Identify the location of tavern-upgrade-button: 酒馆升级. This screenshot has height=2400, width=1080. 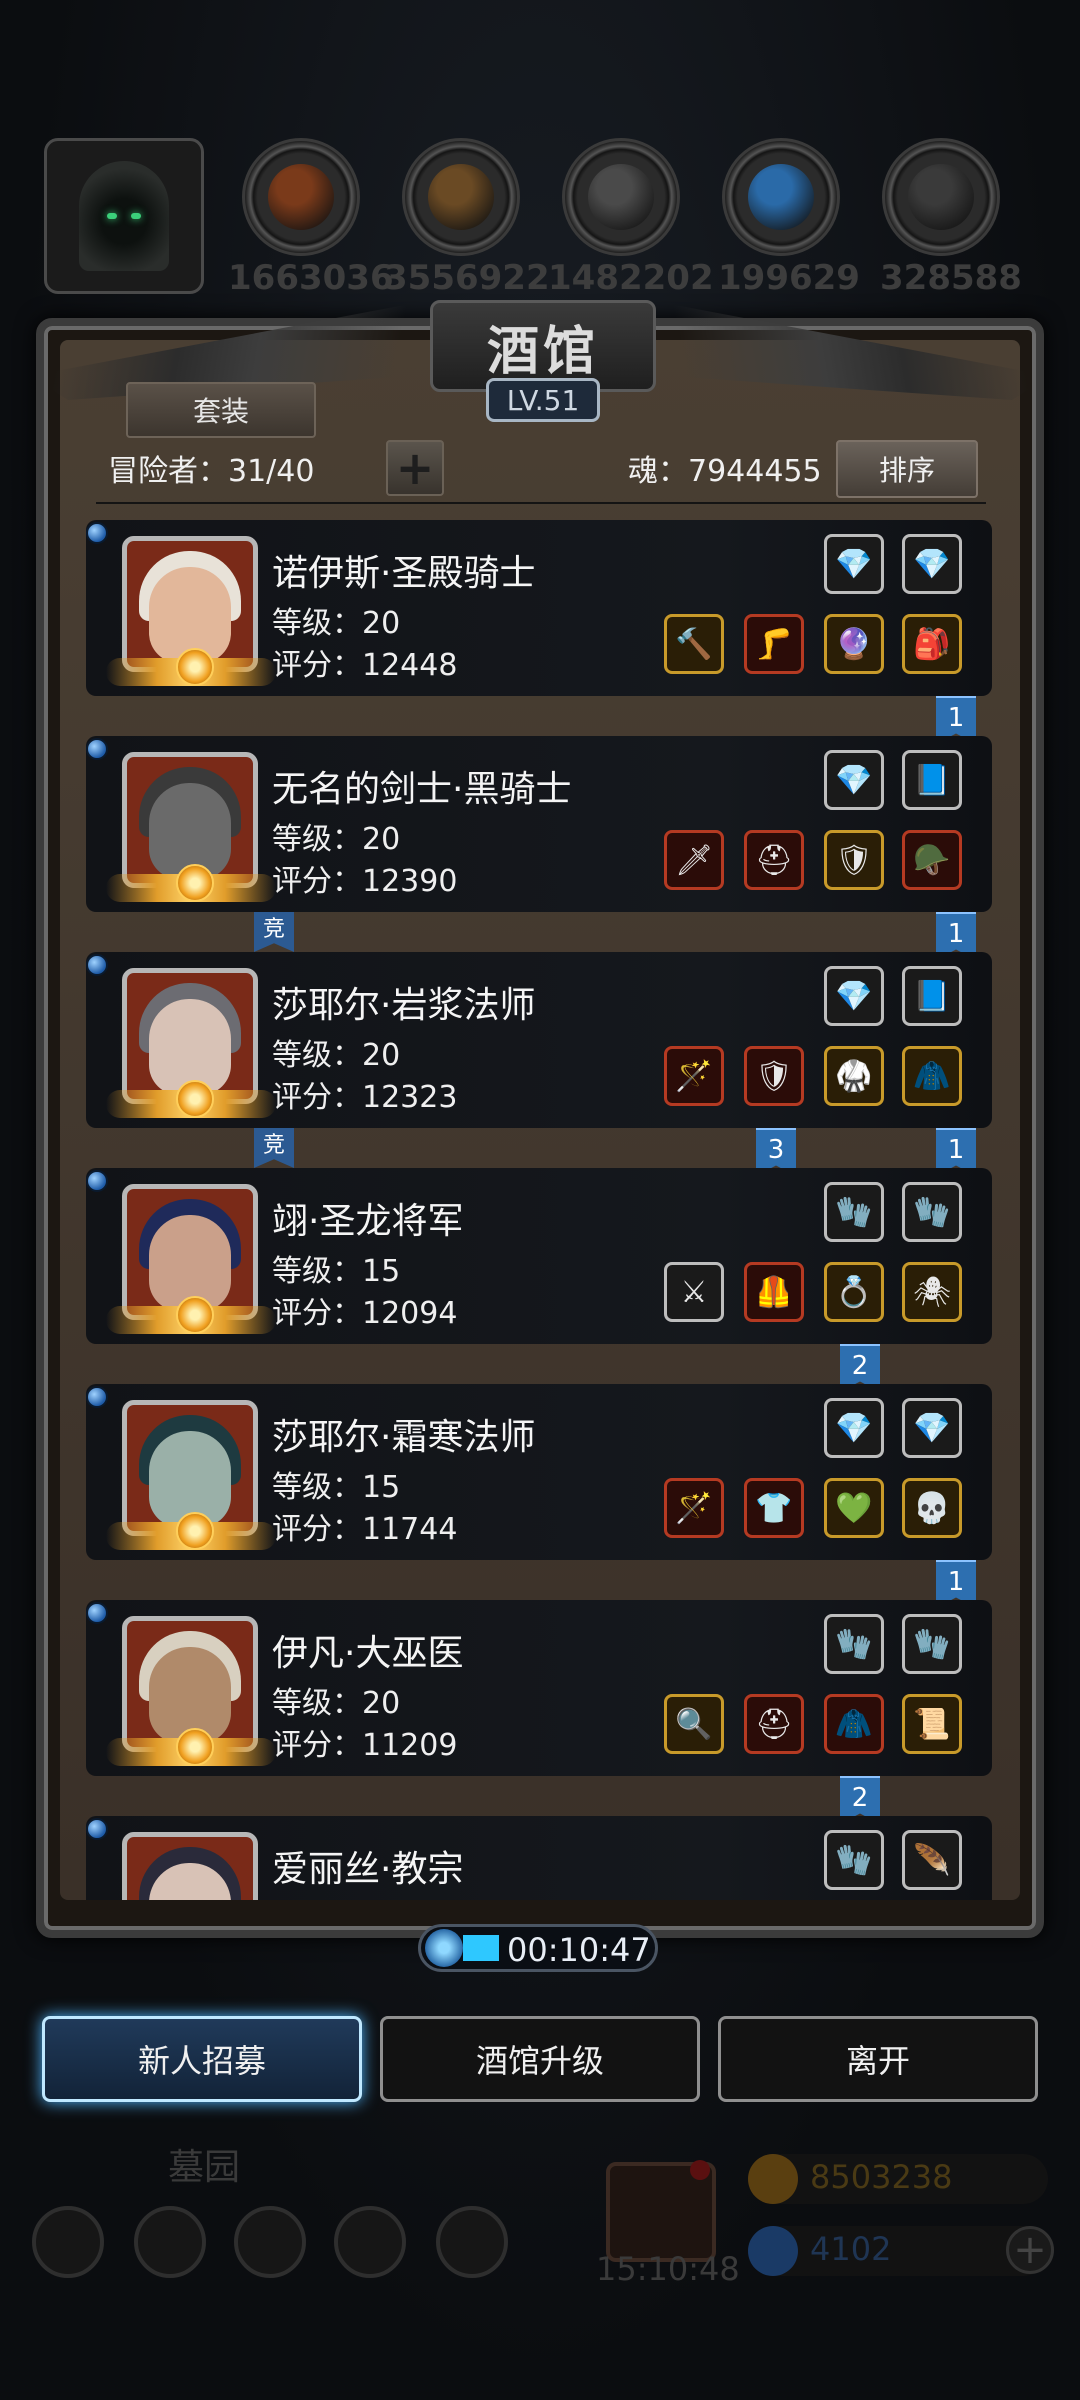
(540, 2059).